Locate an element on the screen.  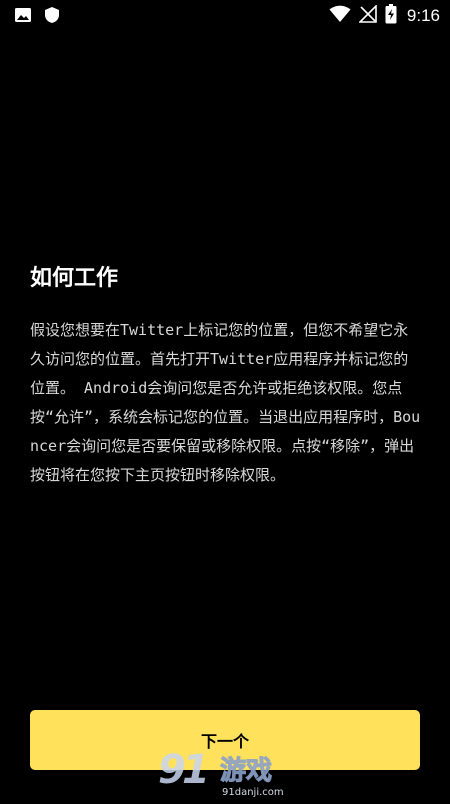
status-right: 9:16 is located at coordinates (384, 16).